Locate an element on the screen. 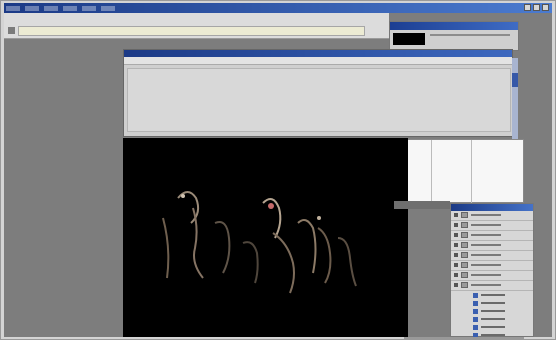 This screenshot has width=556, height=340. options-toolbar is located at coordinates (196, 26).